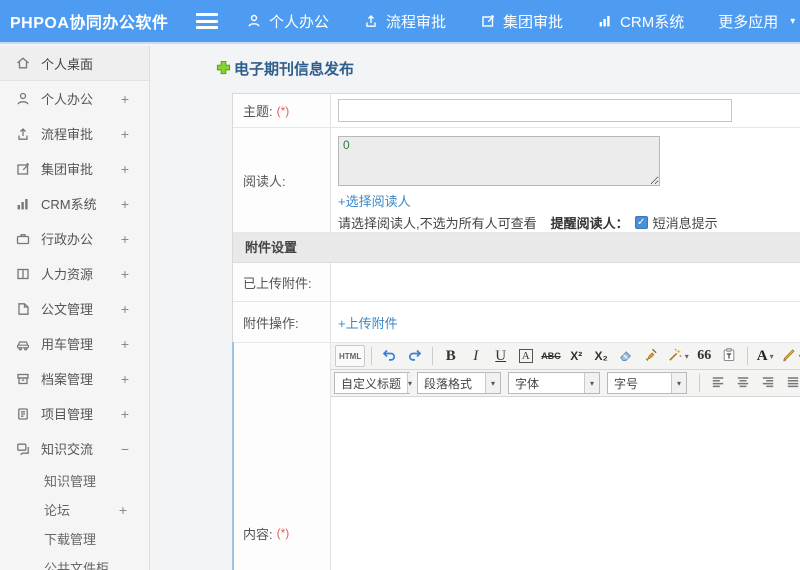 The height and width of the screenshot is (570, 800). I want to click on align-justify-button, so click(790, 383).